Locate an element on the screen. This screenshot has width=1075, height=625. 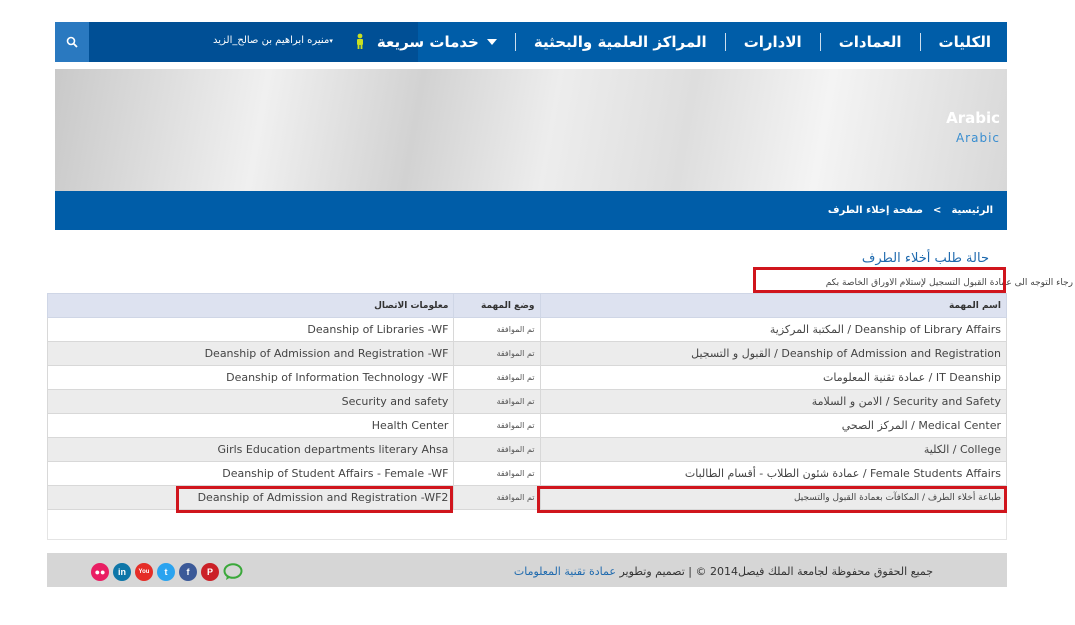
table-header-row: معلومات الاتصال وضع المهمة اسم المهمة is located at coordinates (526, 305).